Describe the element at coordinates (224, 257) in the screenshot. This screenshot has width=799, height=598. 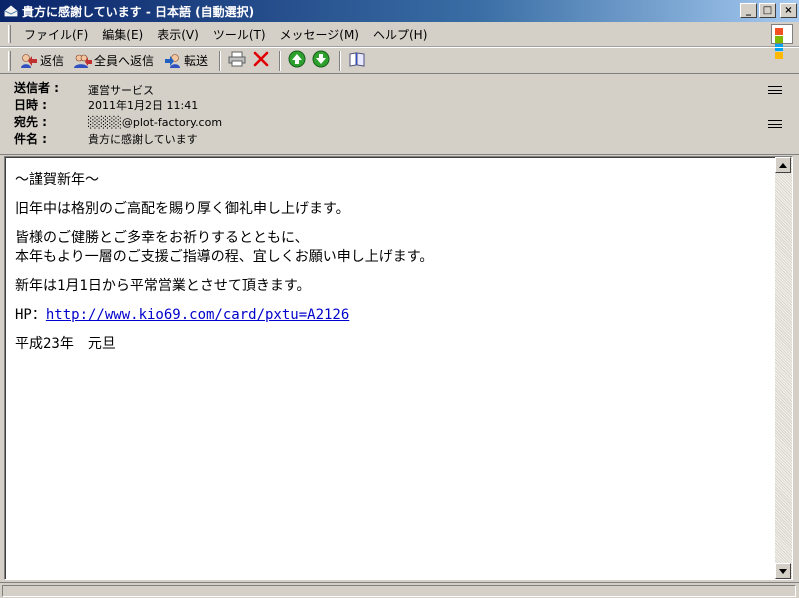
I see `body-line: 本年もより一層のご支援ご指導の程、宜しくお願い申し上げます。` at that location.